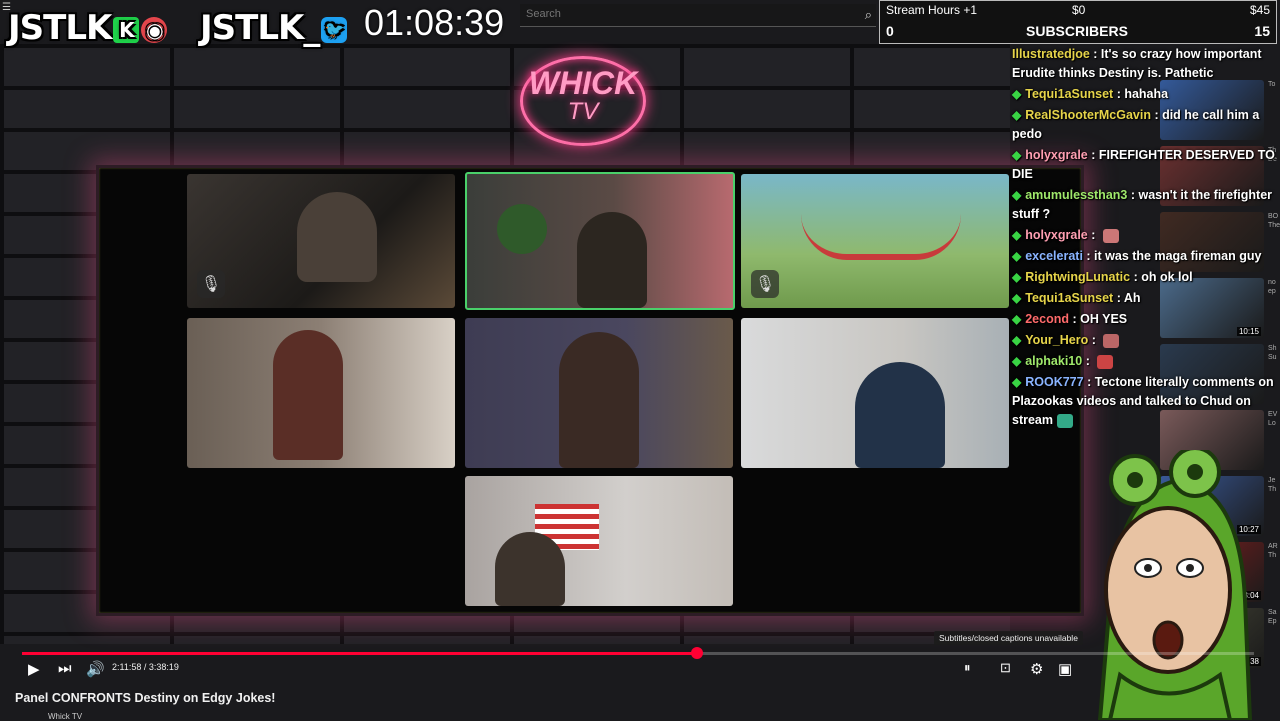 Image resolution: width=1280 pixels, height=721 pixels. What do you see at coordinates (321, 241) in the screenshot?
I see `participant-tile-1: 🎙` at bounding box center [321, 241].